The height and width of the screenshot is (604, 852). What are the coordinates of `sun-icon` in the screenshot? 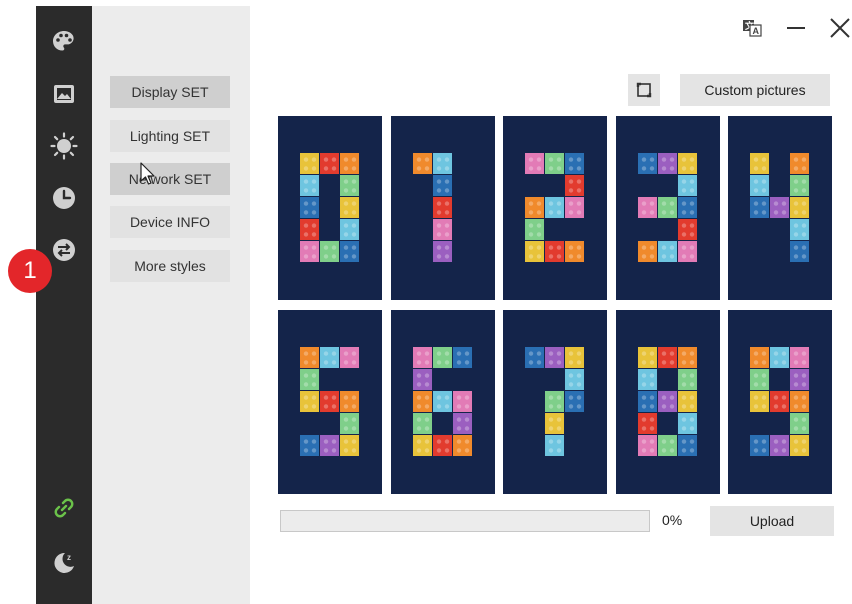 It's located at (64, 146).